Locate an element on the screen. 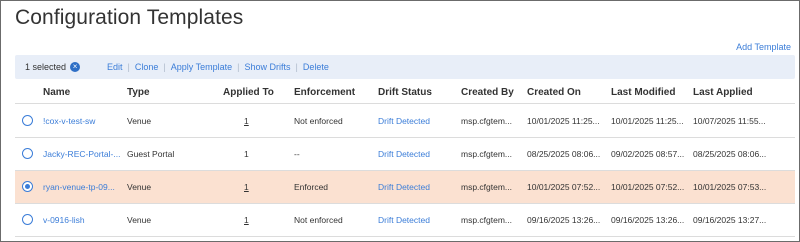 The height and width of the screenshot is (242, 800). add-template-link: Add Template is located at coordinates (763, 47).